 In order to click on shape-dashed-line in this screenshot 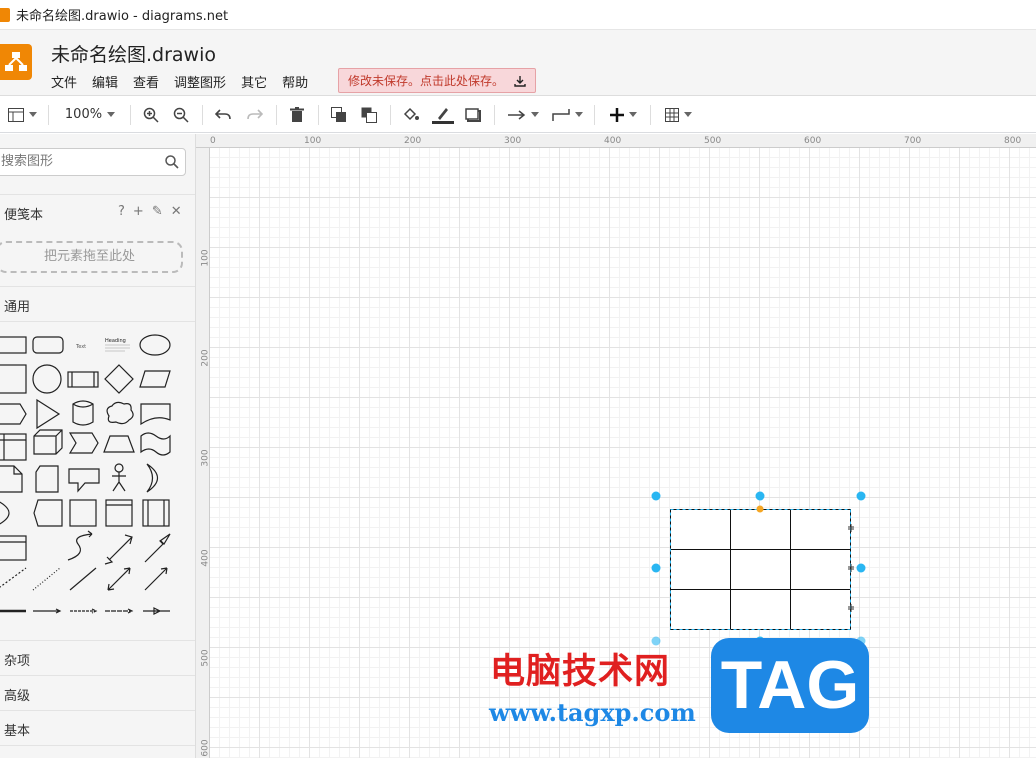, I will do `click(13, 578)`.